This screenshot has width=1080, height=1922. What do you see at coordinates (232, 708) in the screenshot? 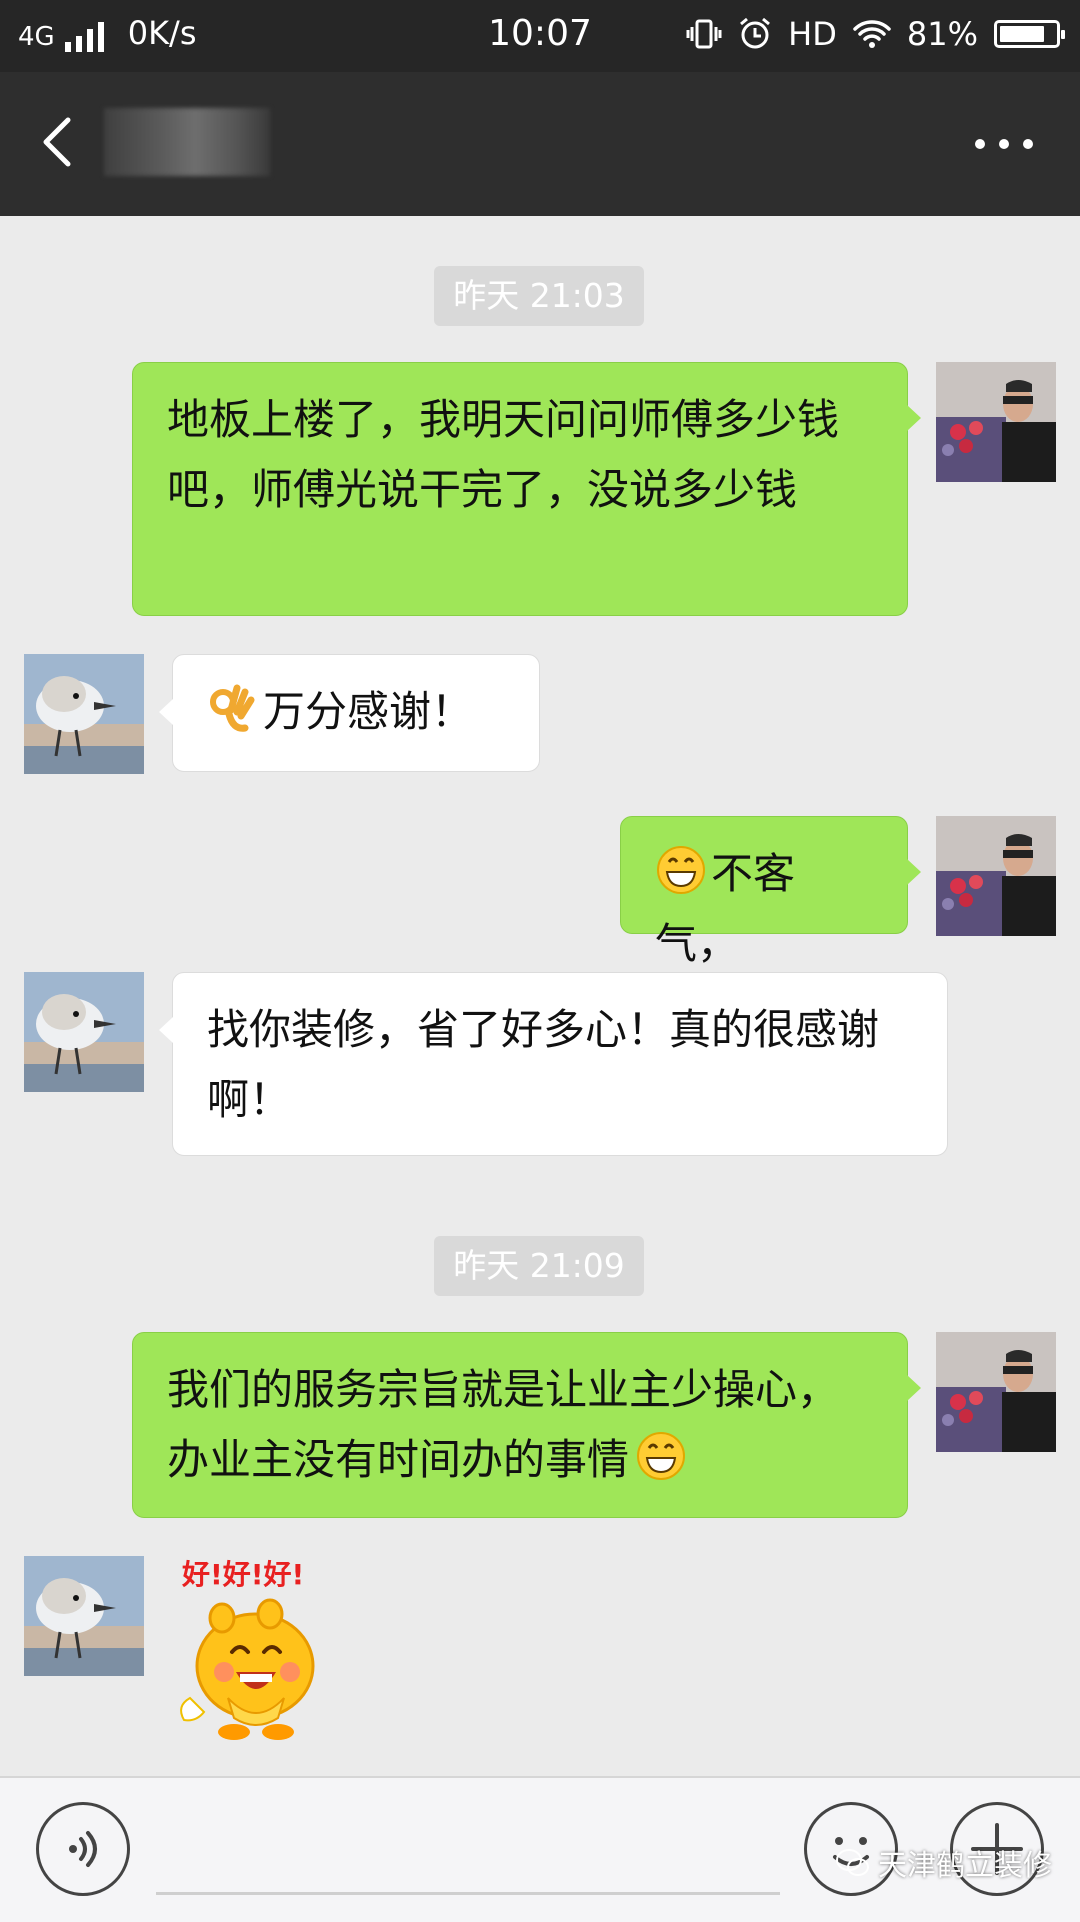
I see `ok-hand-emoji-icon` at bounding box center [232, 708].